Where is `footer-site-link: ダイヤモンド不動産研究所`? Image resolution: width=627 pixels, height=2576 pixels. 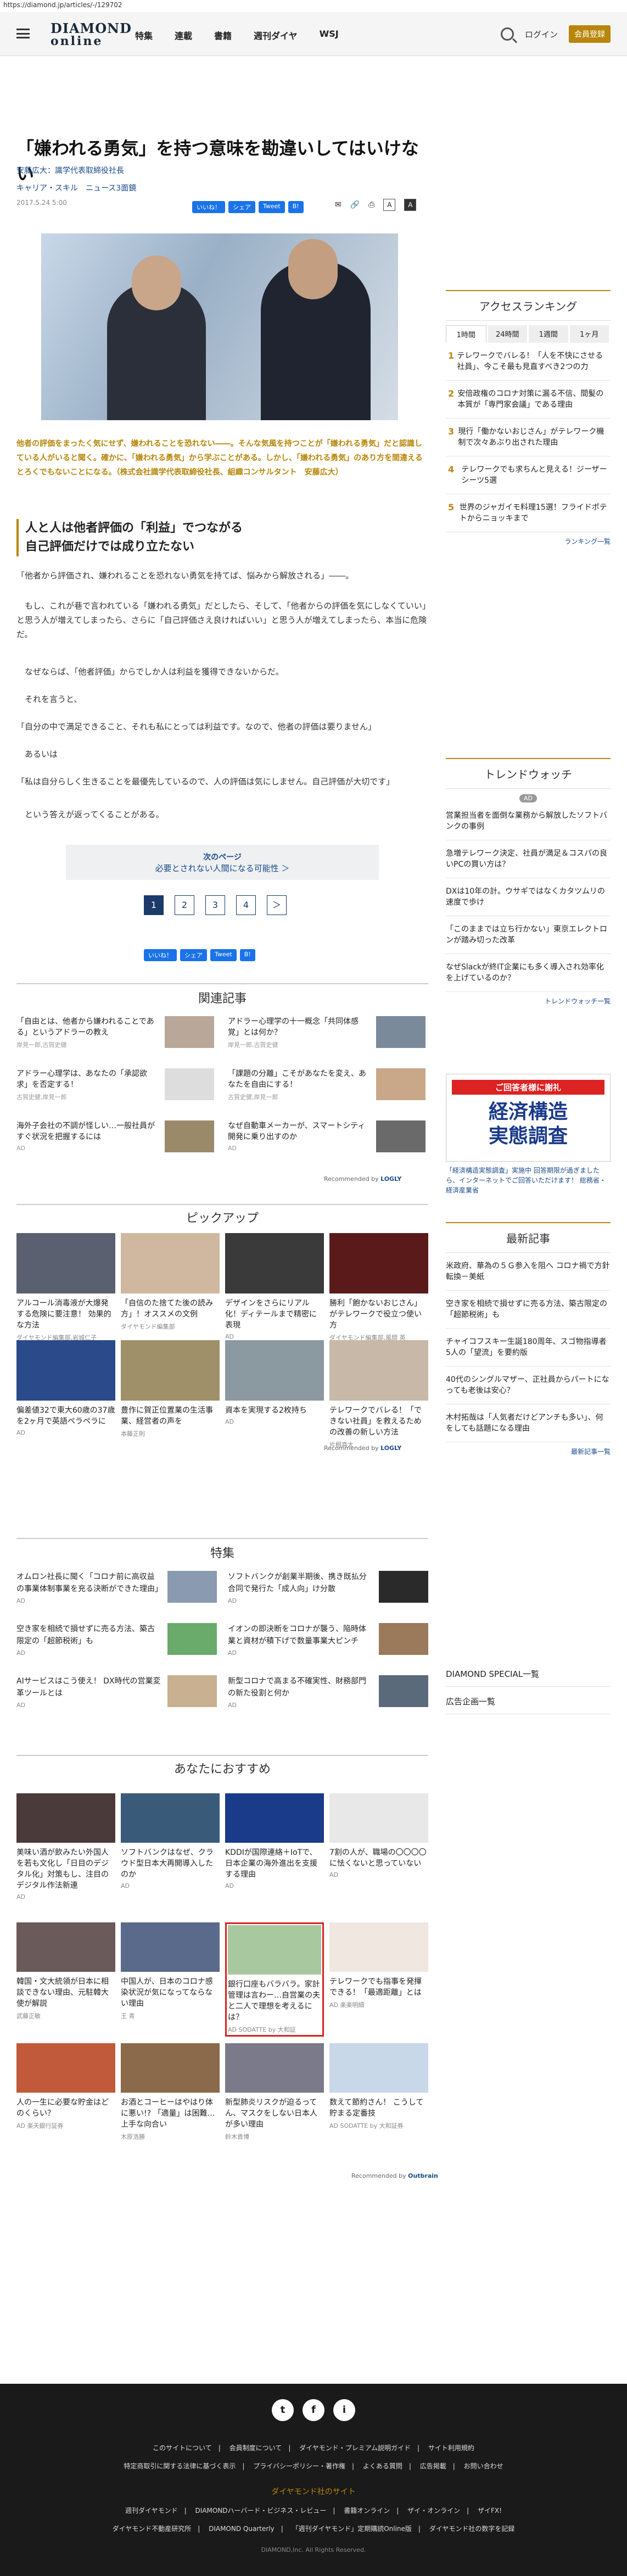 footer-site-link: ダイヤモンド不動産研究所 is located at coordinates (152, 2529).